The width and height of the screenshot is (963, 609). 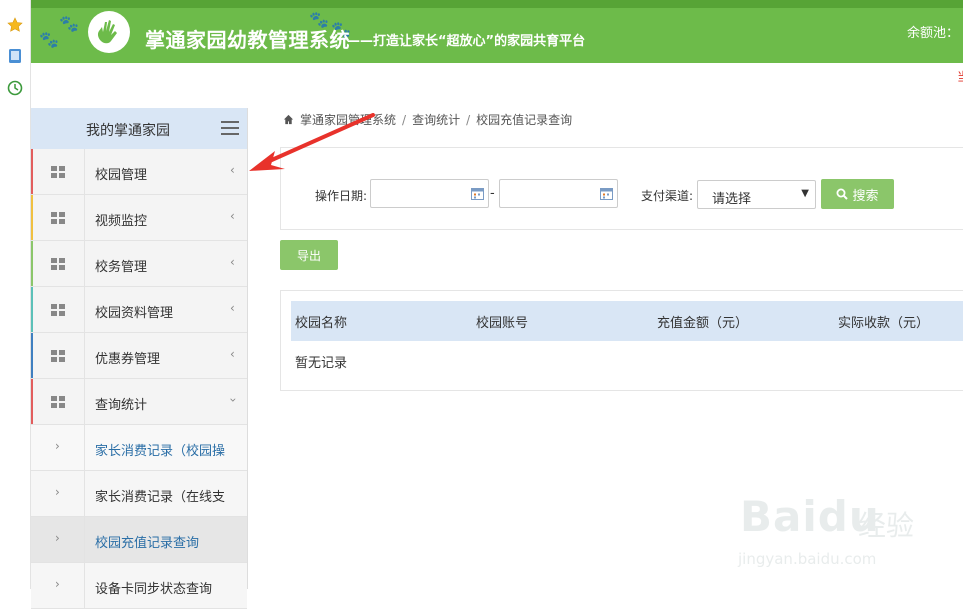 What do you see at coordinates (703, 323) in the screenshot?
I see `column-header: 充值金额（元）` at bounding box center [703, 323].